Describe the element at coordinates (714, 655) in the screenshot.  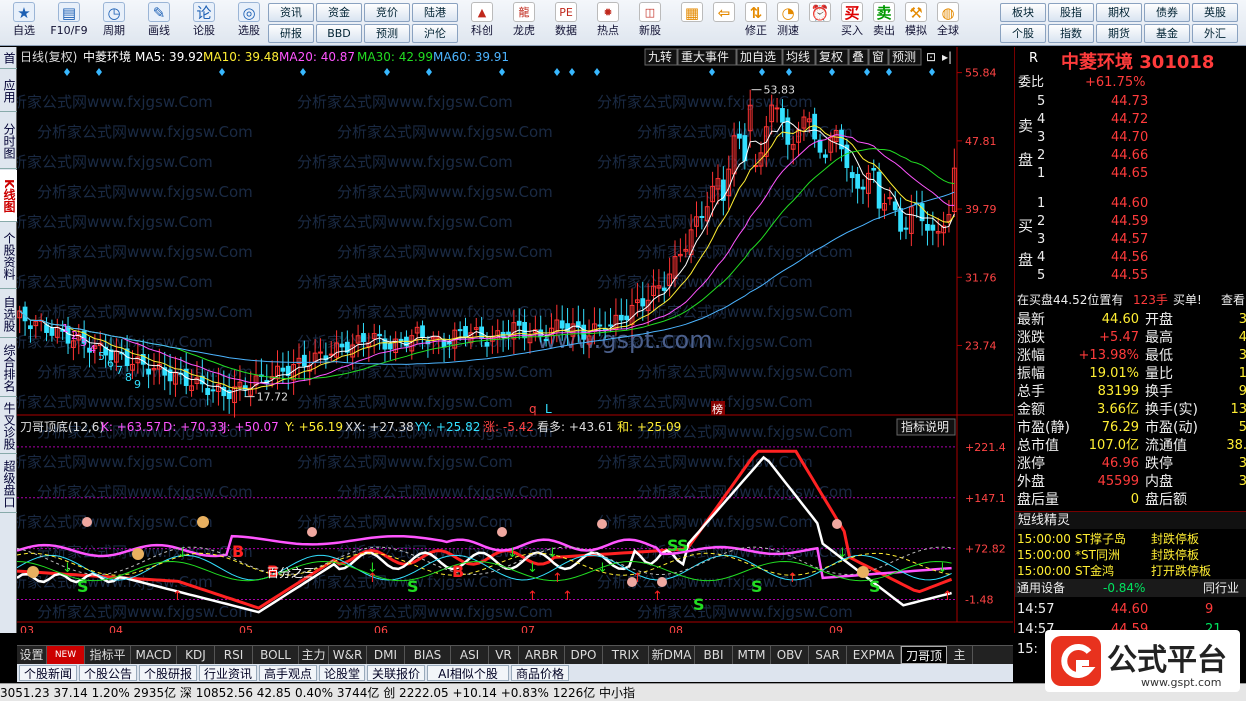
I see `indicator-tab-17: BBI` at that location.